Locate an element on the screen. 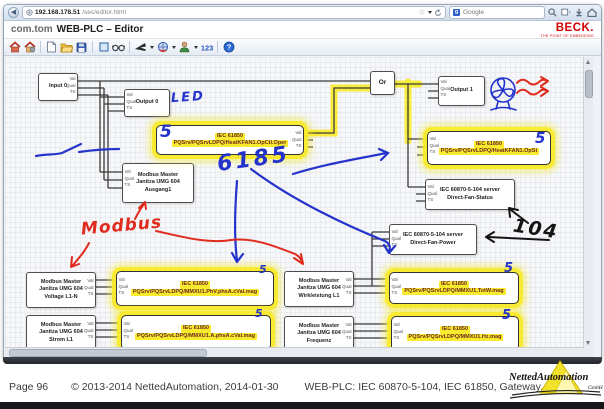 The height and width of the screenshot is (409, 604). search-box: g Google is located at coordinates (497, 12).